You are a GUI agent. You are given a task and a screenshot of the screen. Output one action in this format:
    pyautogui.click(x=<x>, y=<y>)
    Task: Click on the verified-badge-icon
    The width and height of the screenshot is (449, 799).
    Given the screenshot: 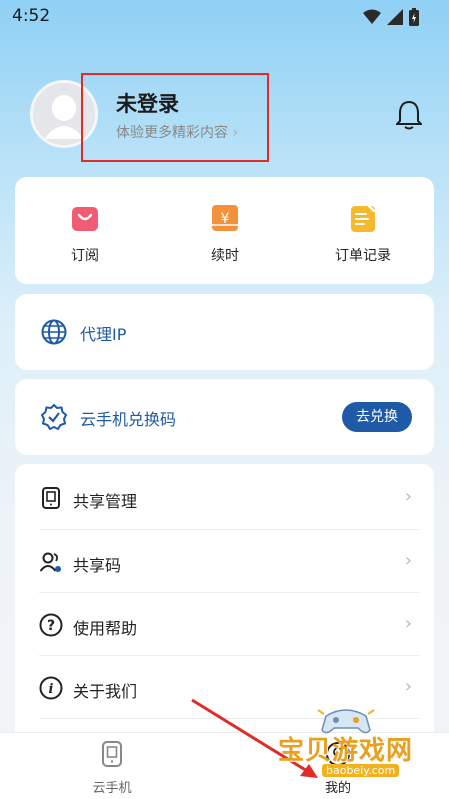 What is the action you would take?
    pyautogui.click(x=54, y=417)
    